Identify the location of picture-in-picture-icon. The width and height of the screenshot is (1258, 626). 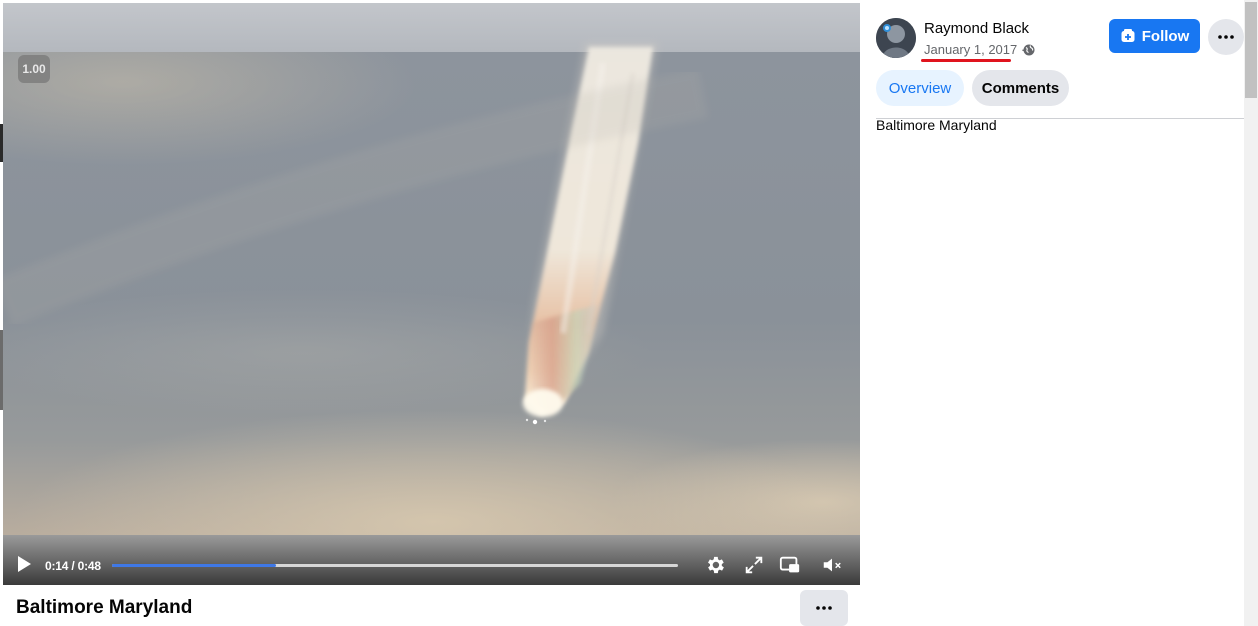
(790, 565).